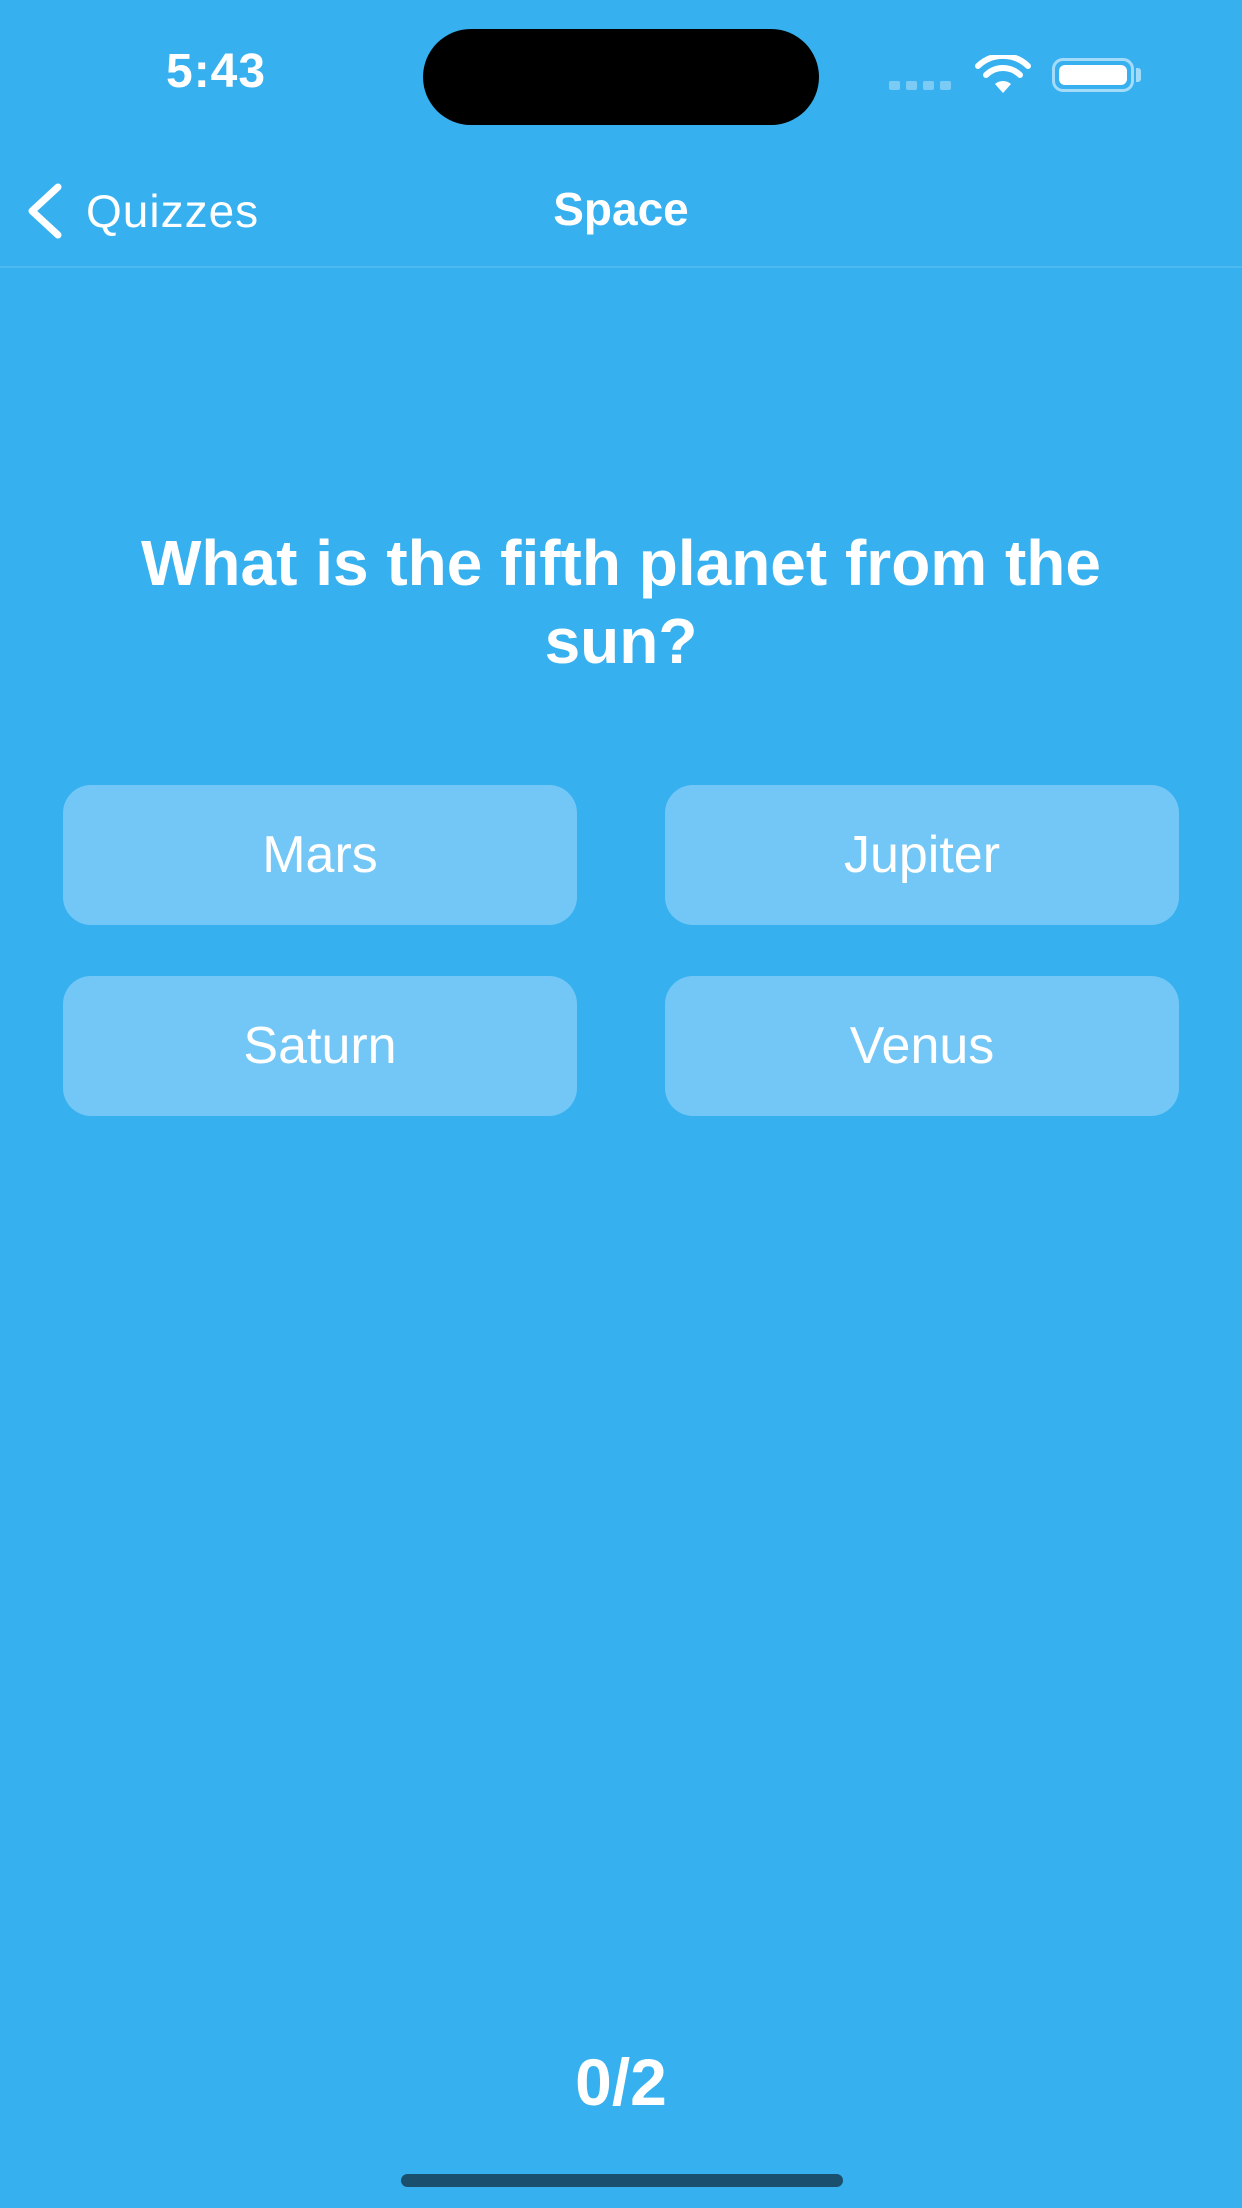 Image resolution: width=1242 pixels, height=2208 pixels. Describe the element at coordinates (320, 855) in the screenshot. I see `answer-button-mars: Mars` at that location.